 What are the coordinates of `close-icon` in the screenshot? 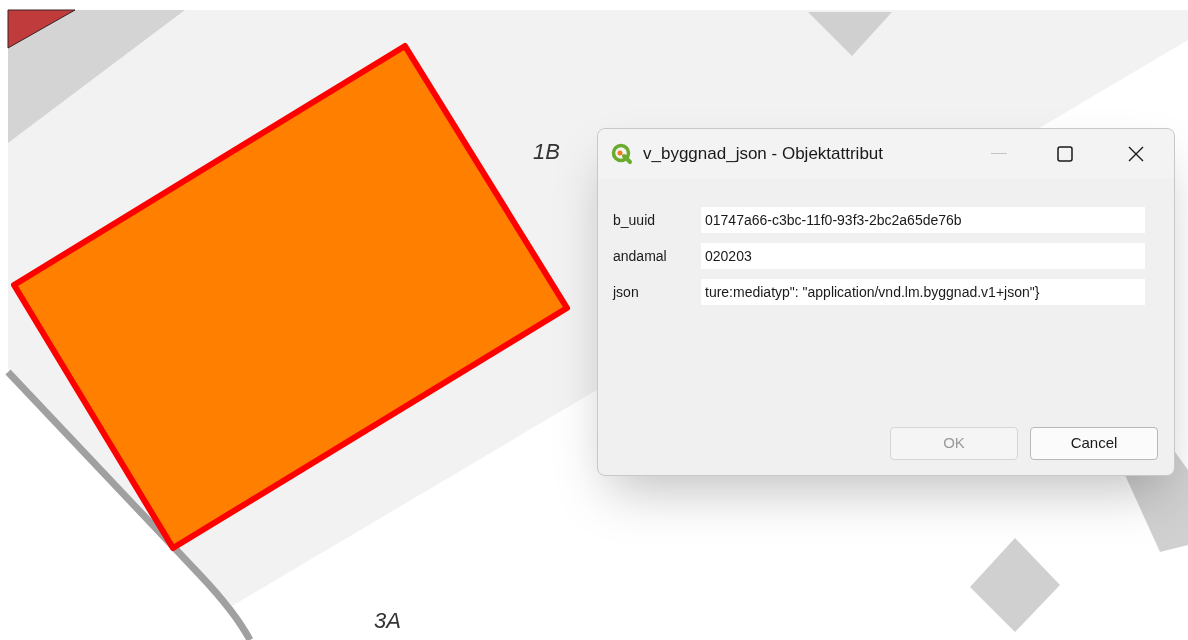 It's located at (1136, 154).